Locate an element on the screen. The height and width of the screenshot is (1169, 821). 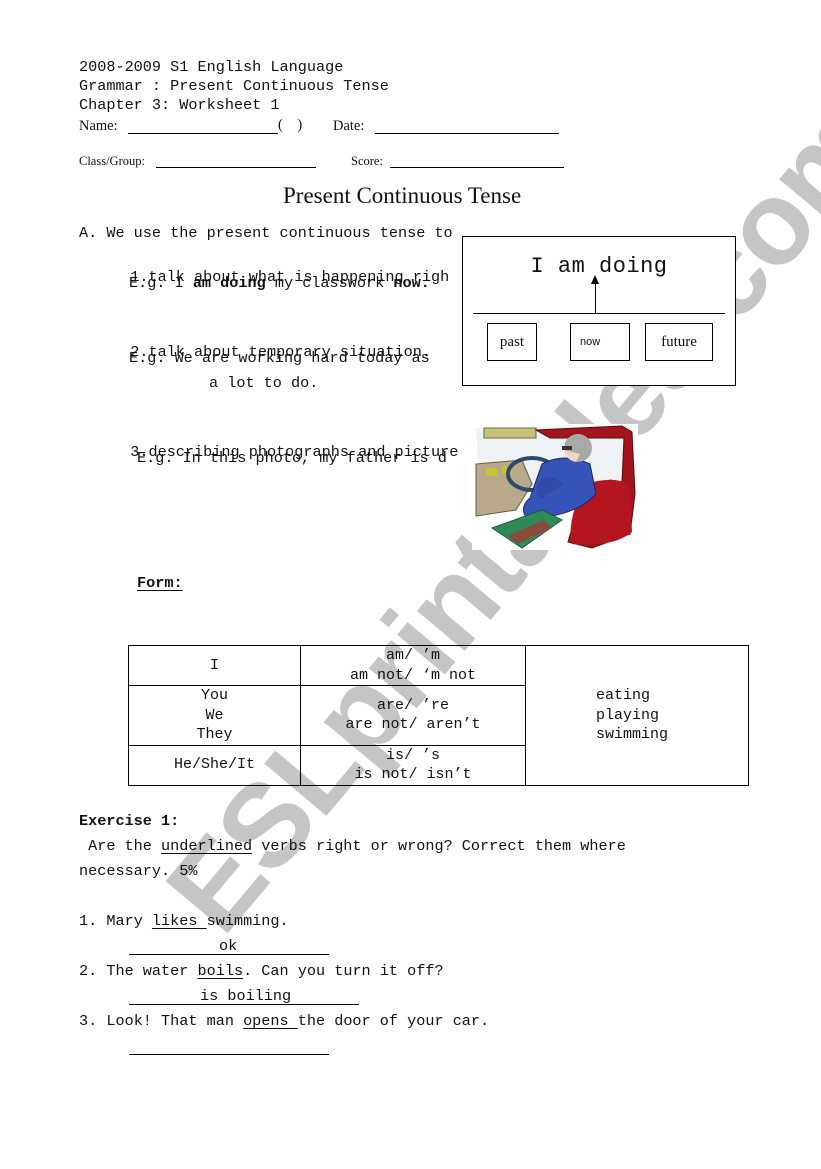
date-field is located at coordinates (467, 133).